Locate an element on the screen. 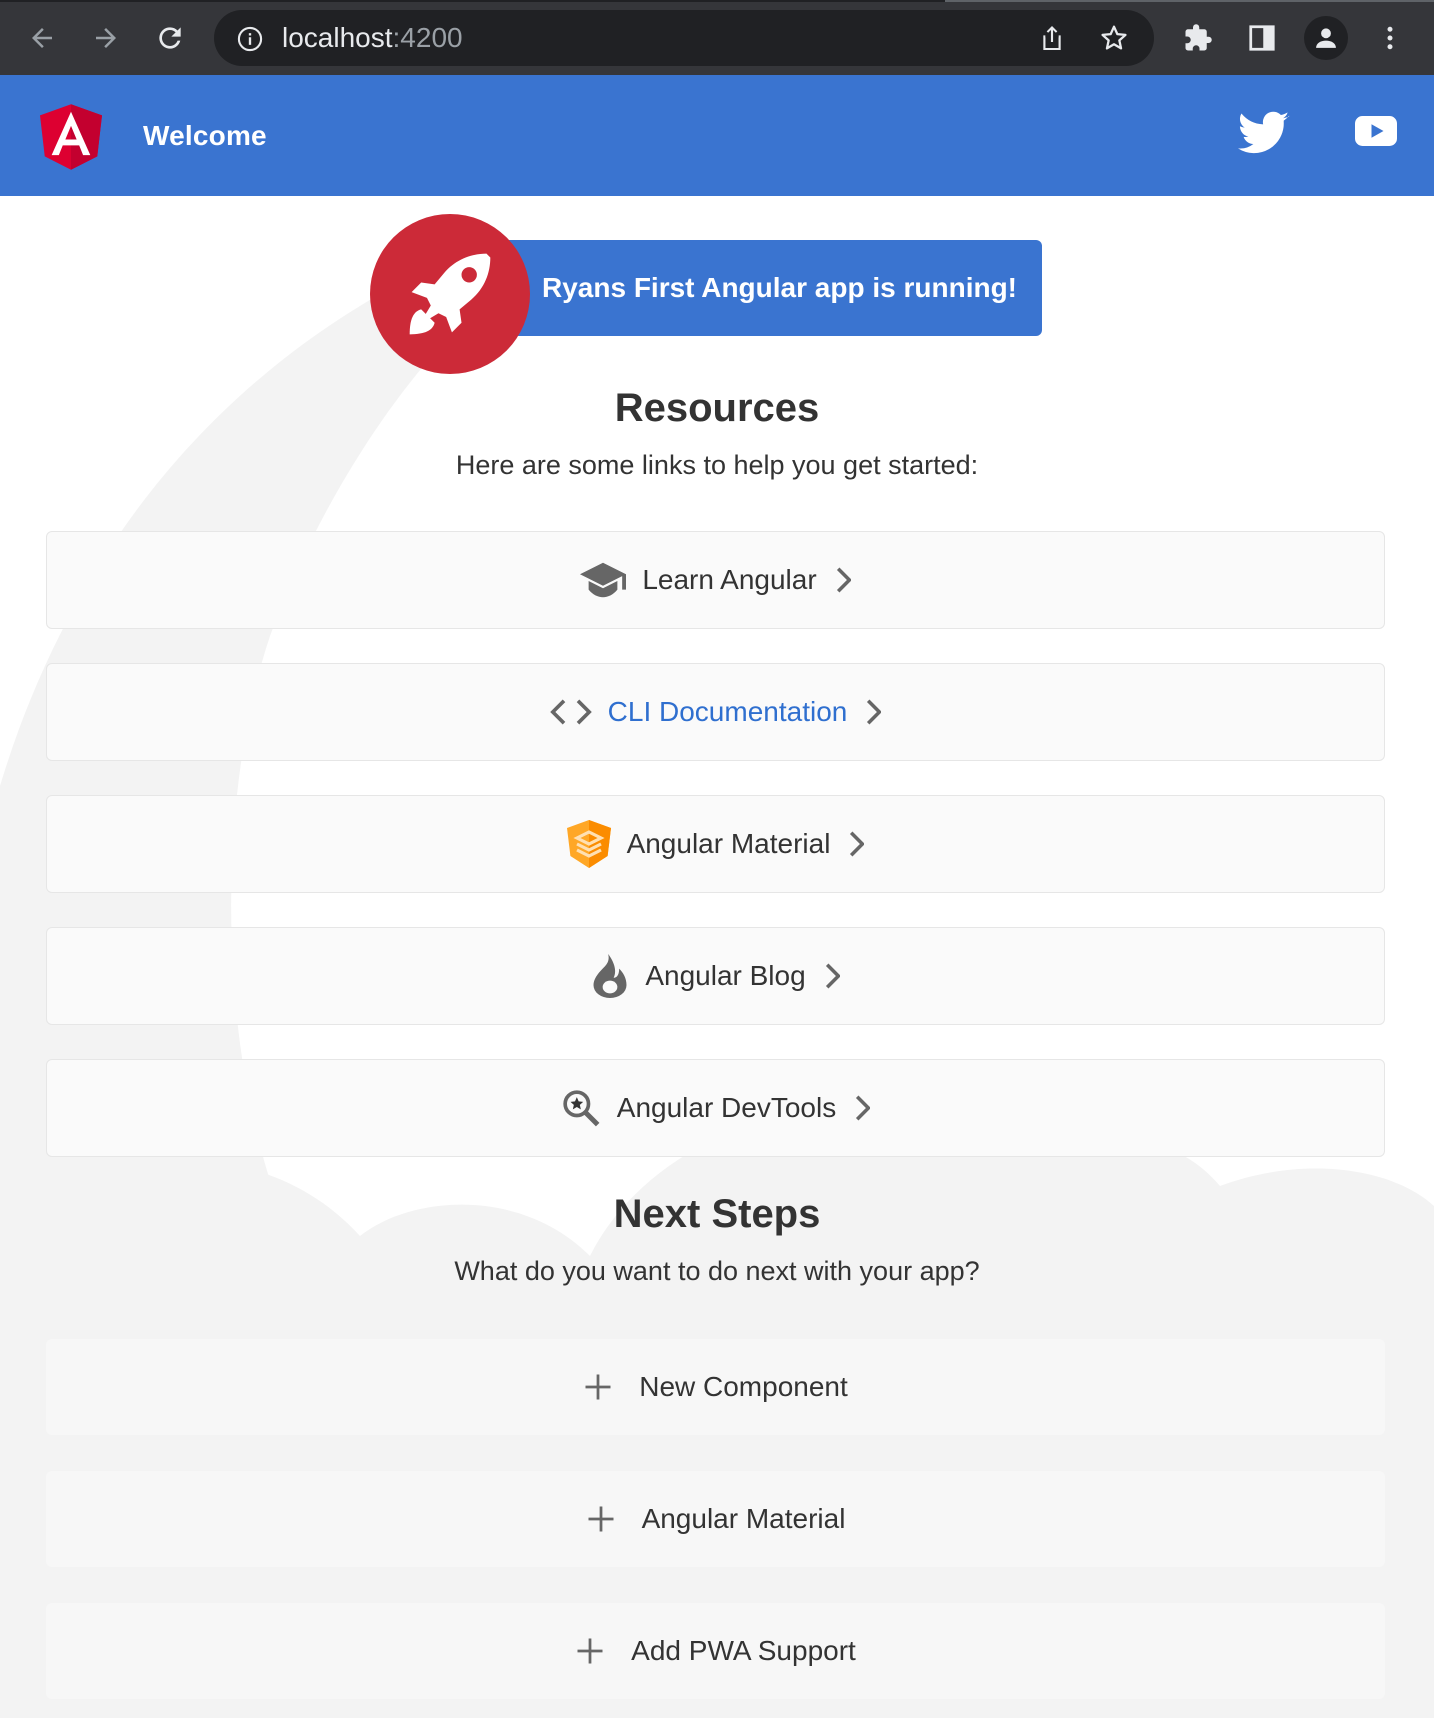 Image resolution: width=1434 pixels, height=1718 pixels. bookmark-star-icon is located at coordinates (1114, 40).